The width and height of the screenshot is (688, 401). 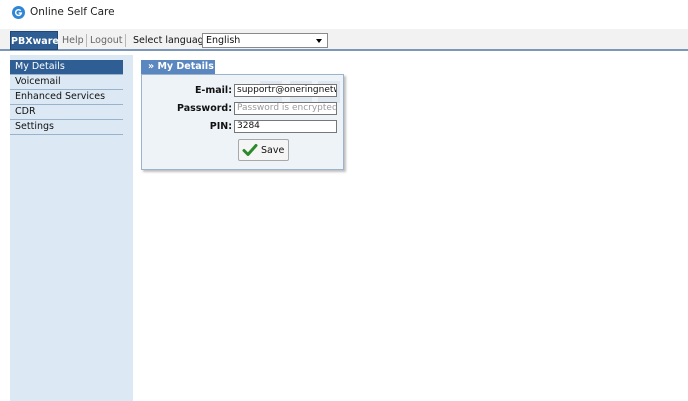 I want to click on checkmark-icon, so click(x=250, y=150).